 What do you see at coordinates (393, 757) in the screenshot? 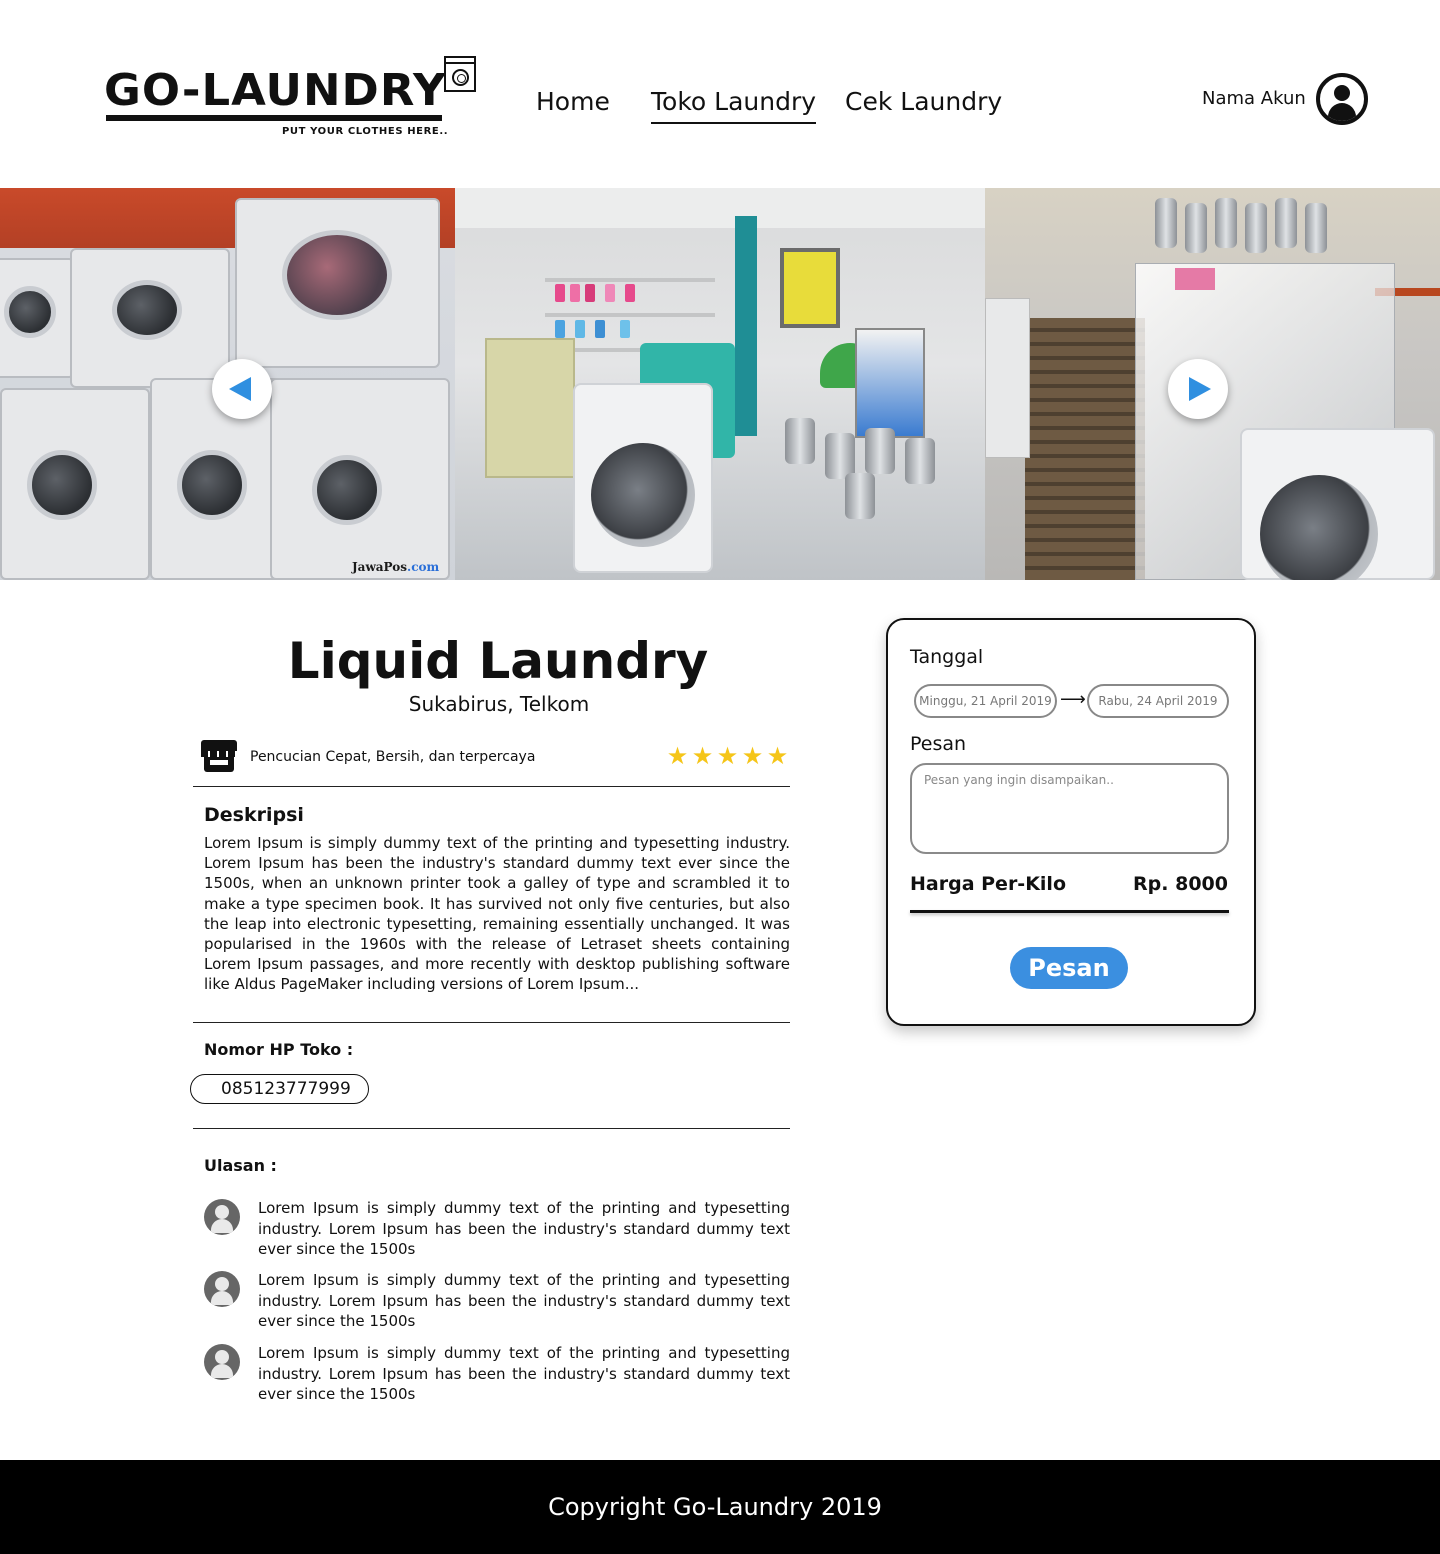
I see `store-tagline: Pencucian Cepat, Bersih, dan terpercaya` at bounding box center [393, 757].